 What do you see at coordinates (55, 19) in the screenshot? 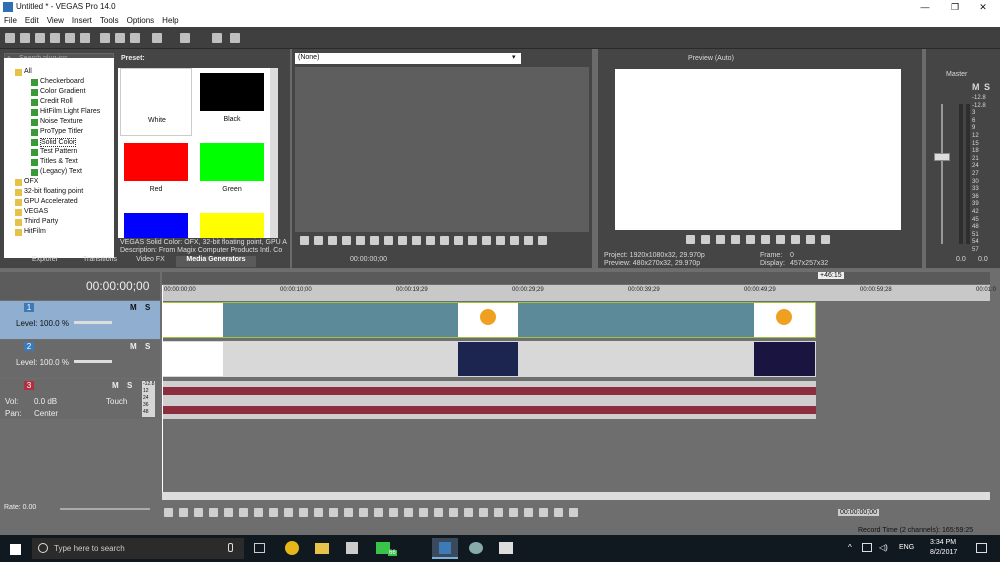
I see `menu-view: View` at bounding box center [55, 19].